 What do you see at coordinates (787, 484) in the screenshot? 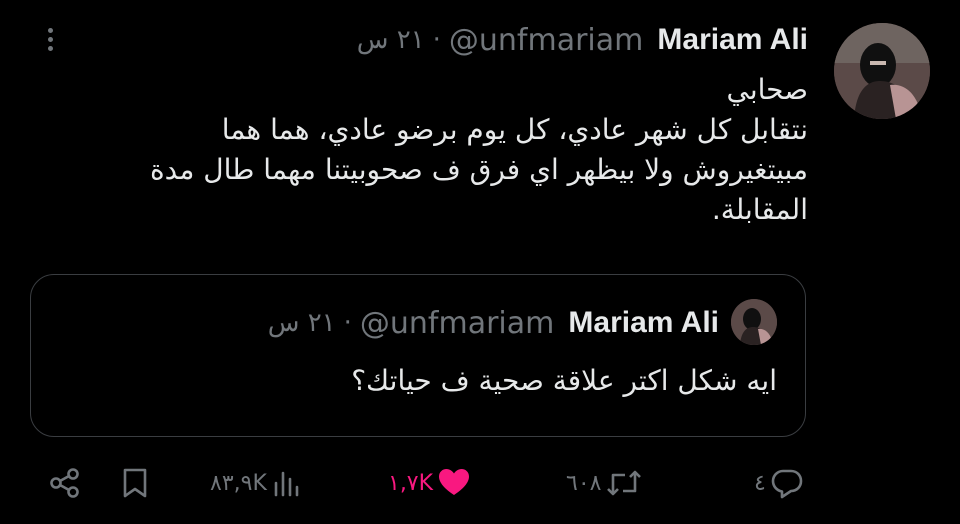
I see `reply-icon` at bounding box center [787, 484].